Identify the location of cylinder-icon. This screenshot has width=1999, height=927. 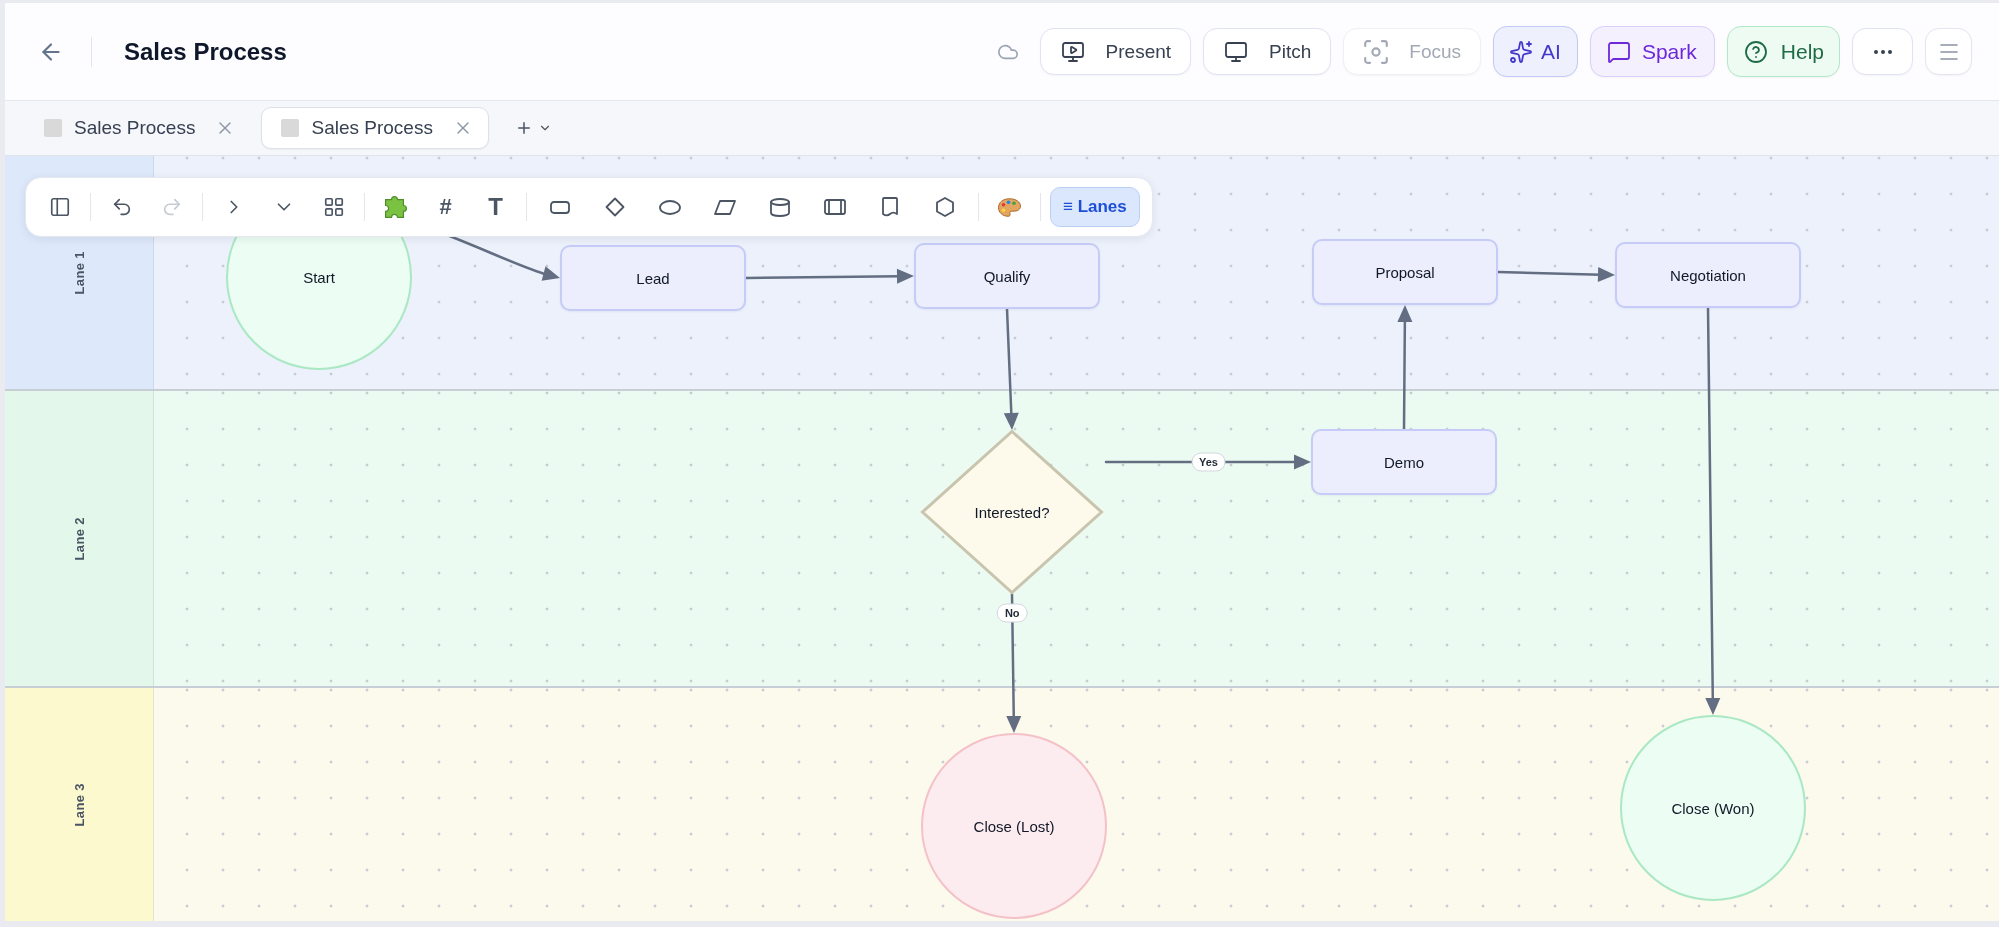
(780, 207).